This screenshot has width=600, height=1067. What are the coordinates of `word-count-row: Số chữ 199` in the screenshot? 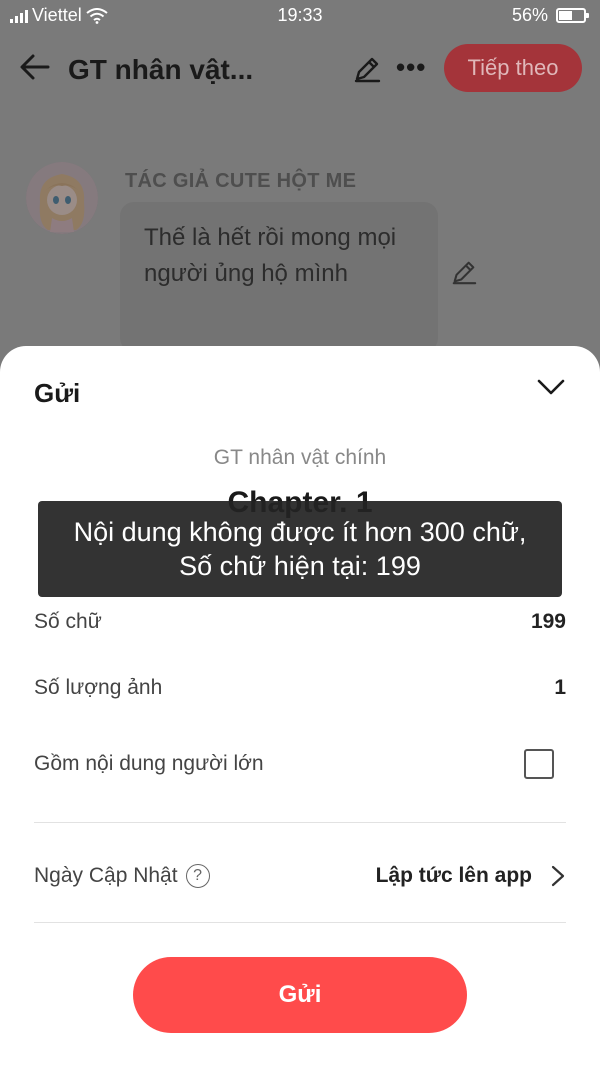 It's located at (300, 622).